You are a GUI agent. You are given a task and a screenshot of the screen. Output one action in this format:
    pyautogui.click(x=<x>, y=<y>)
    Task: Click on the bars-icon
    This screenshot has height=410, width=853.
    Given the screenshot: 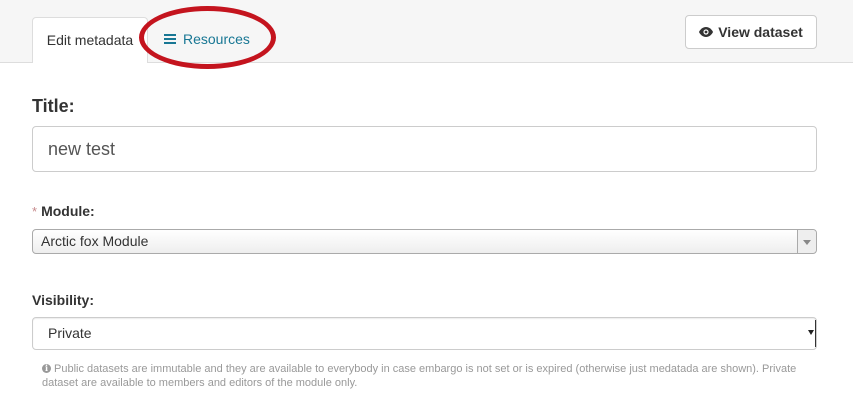 What is the action you would take?
    pyautogui.click(x=170, y=39)
    